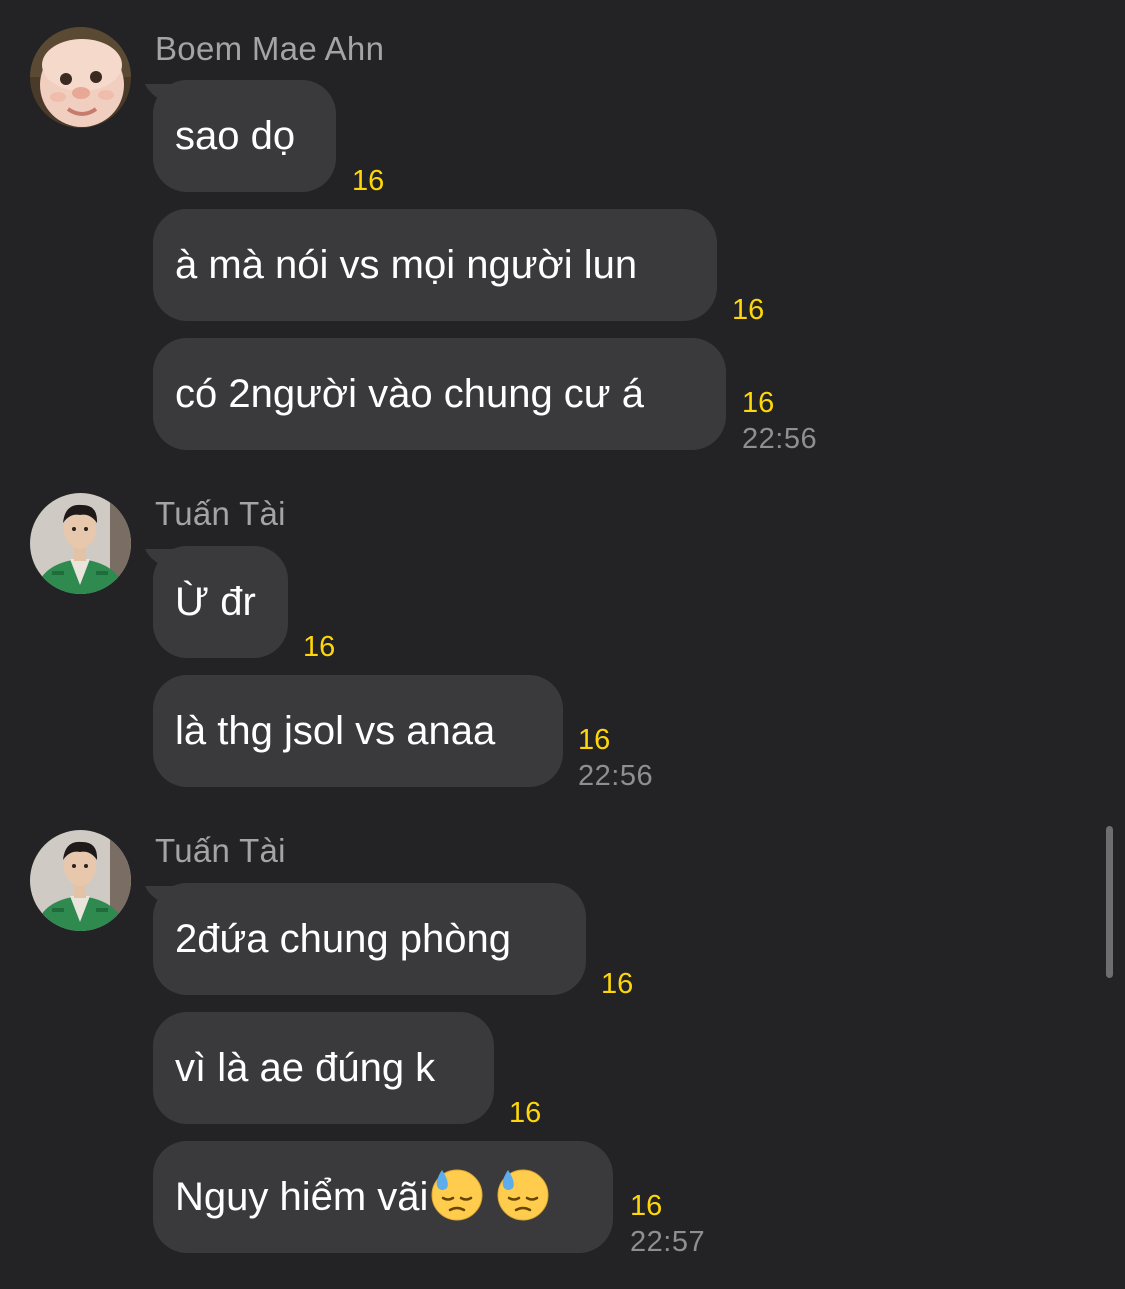 The image size is (1125, 1289). Describe the element at coordinates (369, 939) in the screenshot. I see `message-bubble: 2đứa chung phòng` at that location.